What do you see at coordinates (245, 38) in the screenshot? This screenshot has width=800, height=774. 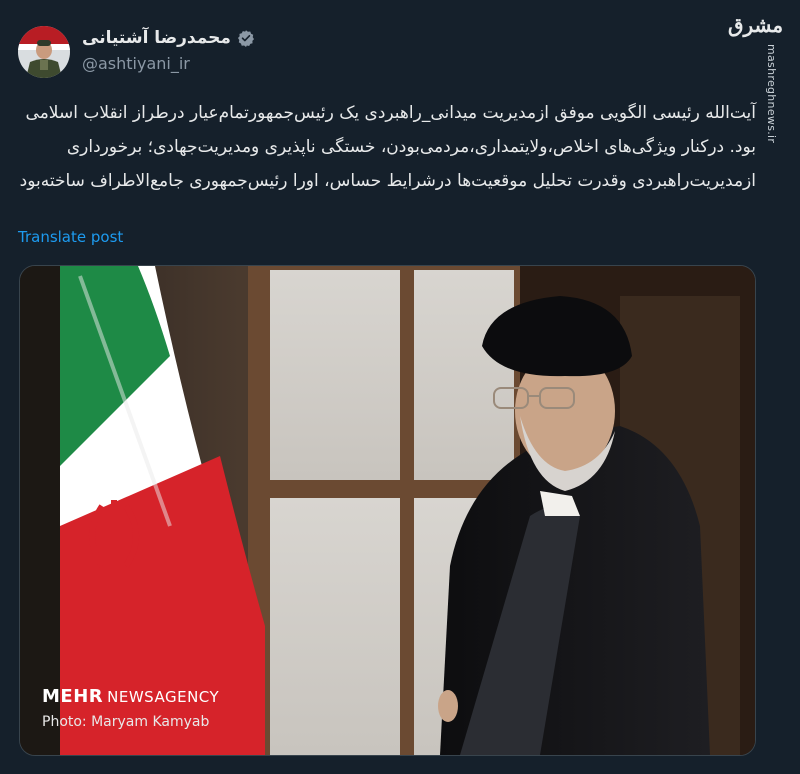 I see `verified-badge-icon` at bounding box center [245, 38].